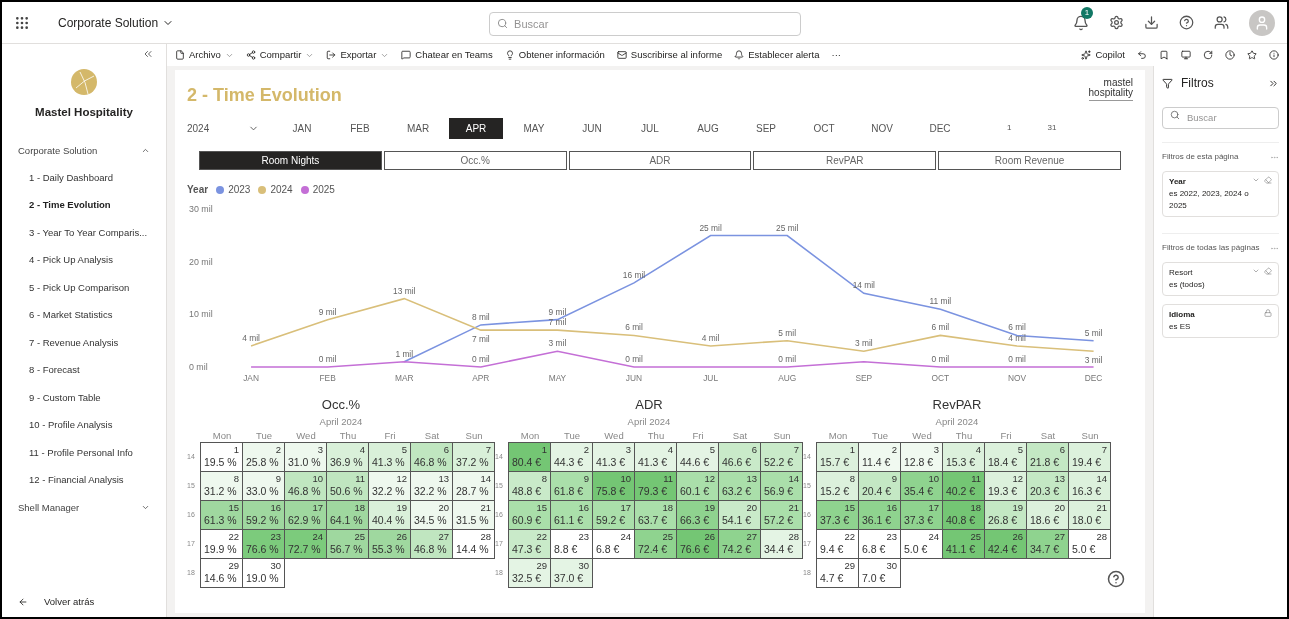 Image resolution: width=1289 pixels, height=619 pixels. I want to click on nav-item: 9 - Custom Table, so click(84, 398).